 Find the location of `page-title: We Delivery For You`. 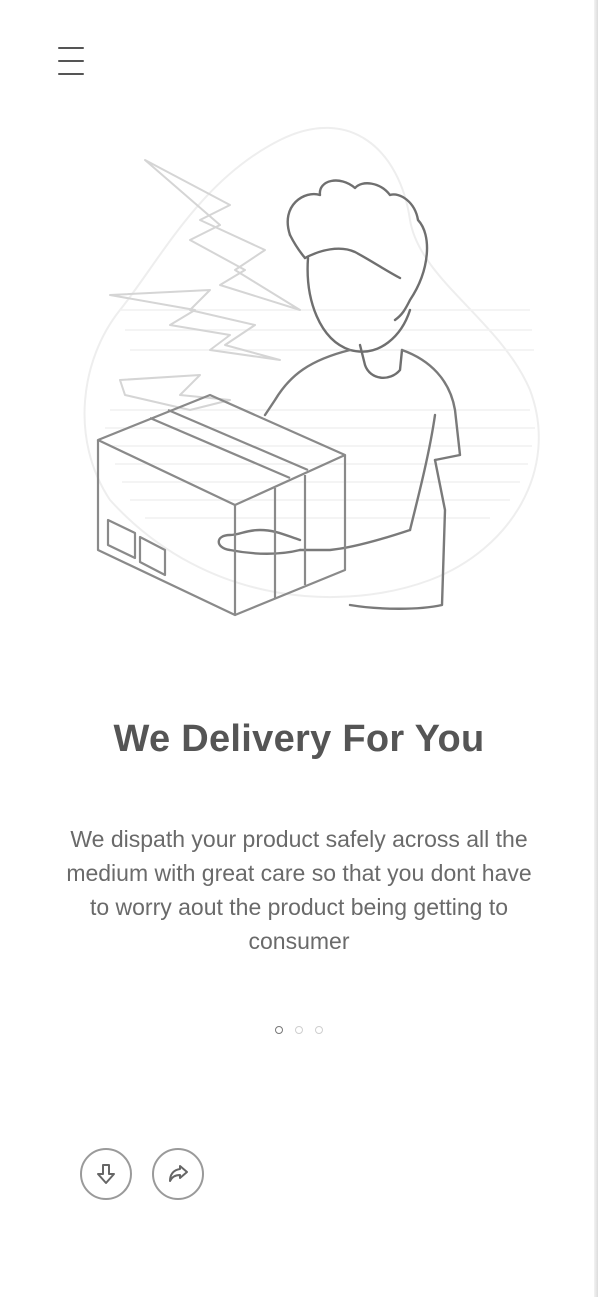

page-title: We Delivery For You is located at coordinates (299, 739).